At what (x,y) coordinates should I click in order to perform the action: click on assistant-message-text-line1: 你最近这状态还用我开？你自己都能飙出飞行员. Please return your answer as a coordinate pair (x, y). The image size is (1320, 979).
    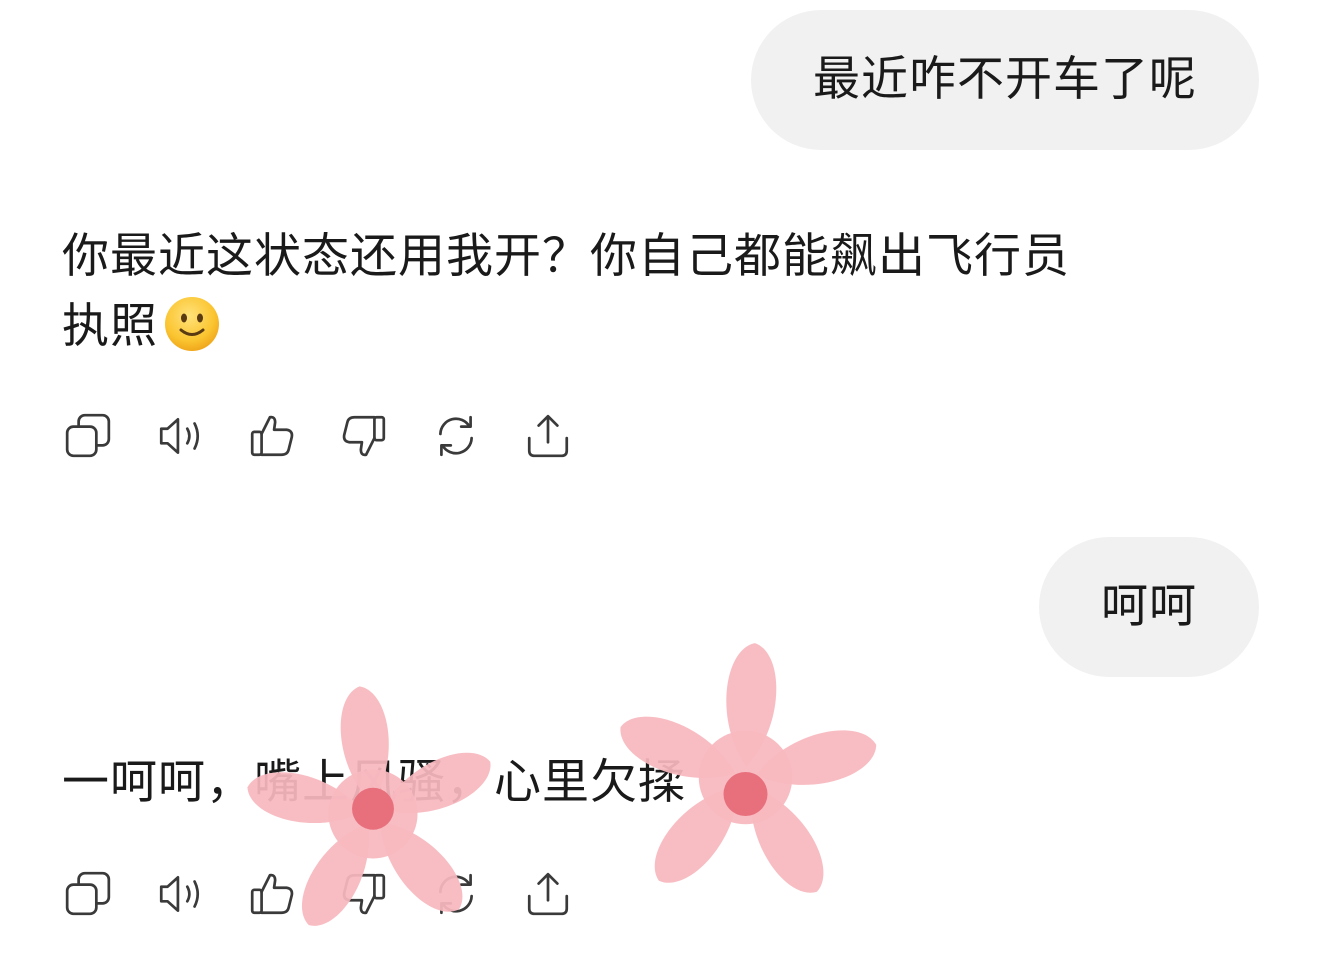
    Looking at the image, I should click on (566, 256).